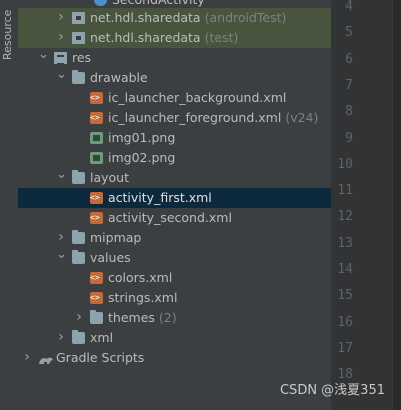 This screenshot has height=410, width=401. What do you see at coordinates (100, 357) in the screenshot?
I see `tree-item-label: Gradle Scripts` at bounding box center [100, 357].